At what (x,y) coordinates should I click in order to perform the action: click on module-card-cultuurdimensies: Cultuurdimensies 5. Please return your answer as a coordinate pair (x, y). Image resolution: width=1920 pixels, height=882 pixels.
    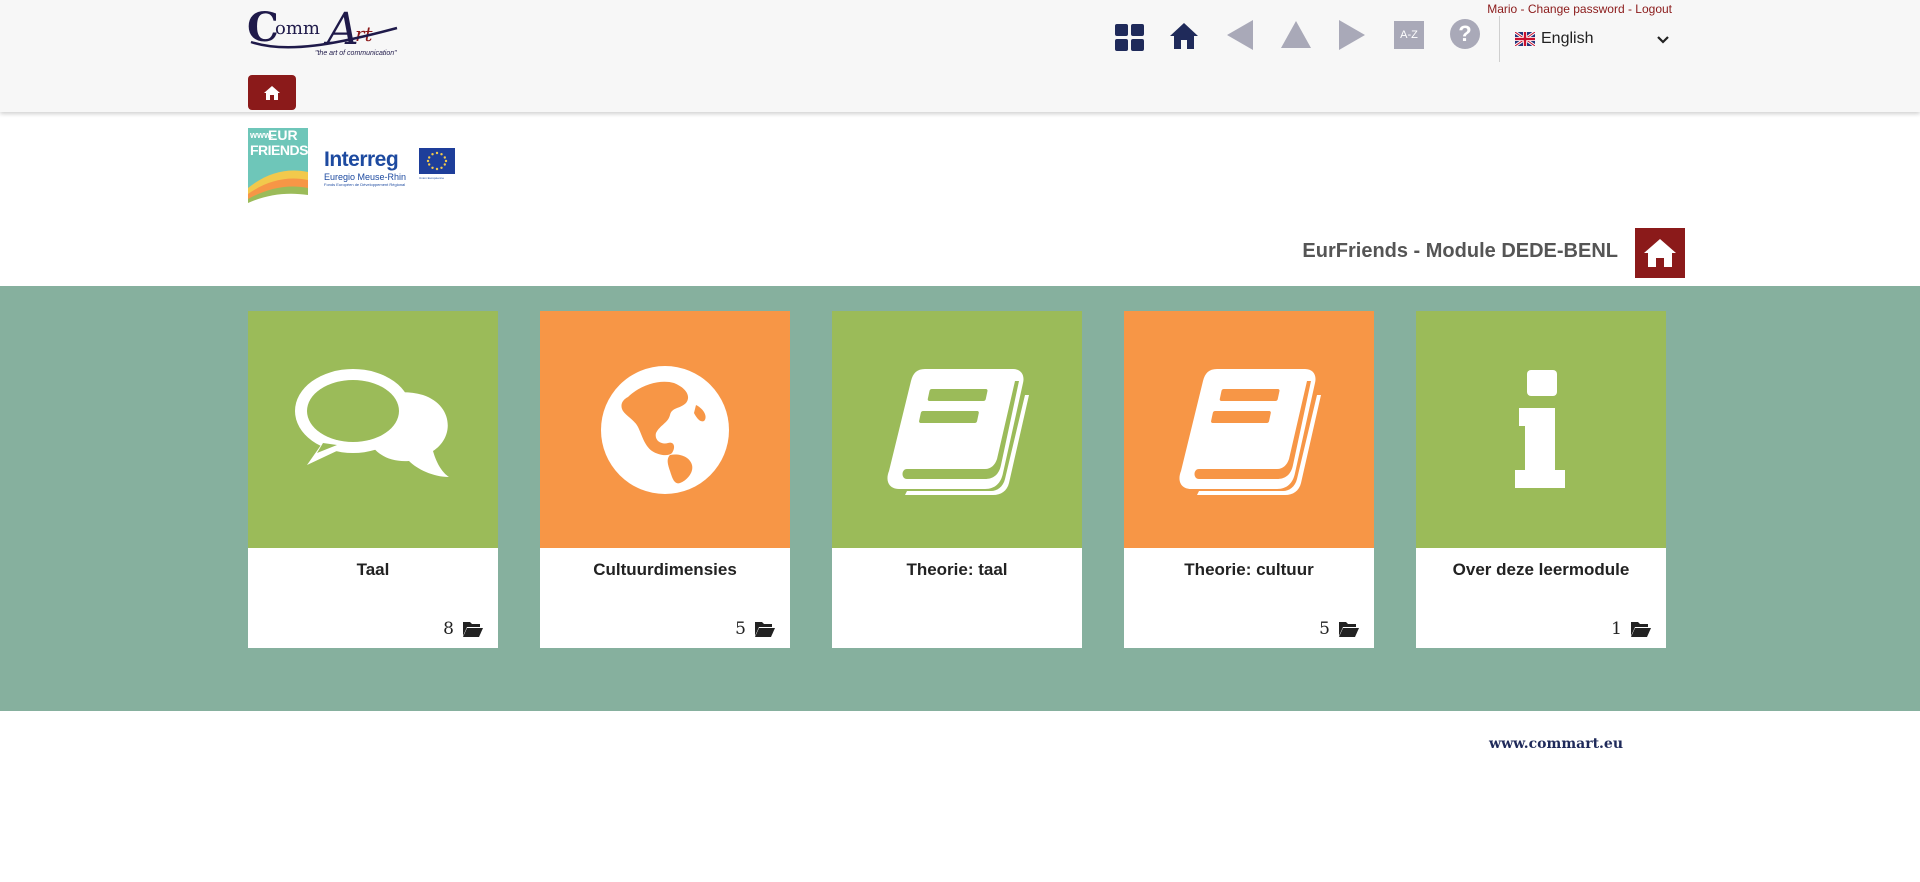
    Looking at the image, I should click on (665, 479).